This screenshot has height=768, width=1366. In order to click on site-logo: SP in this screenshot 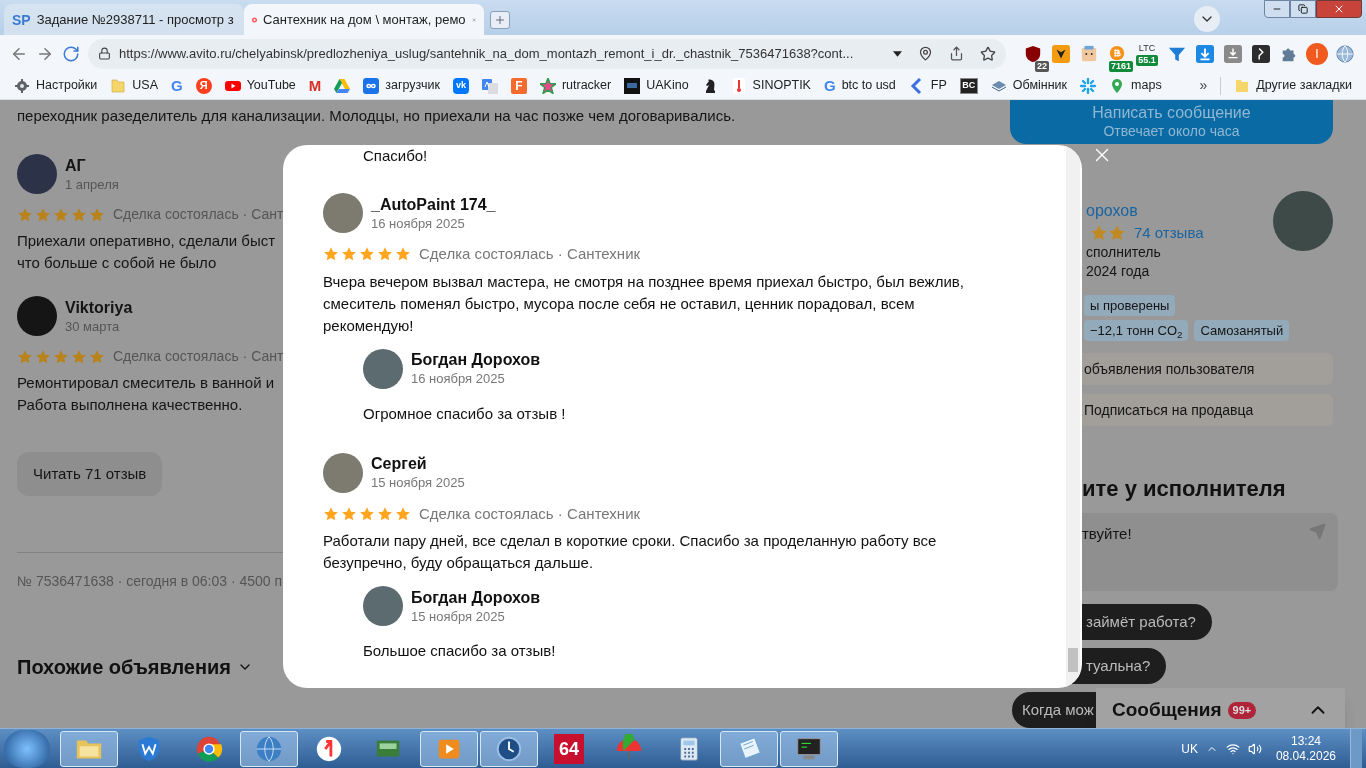, I will do `click(21, 19)`.